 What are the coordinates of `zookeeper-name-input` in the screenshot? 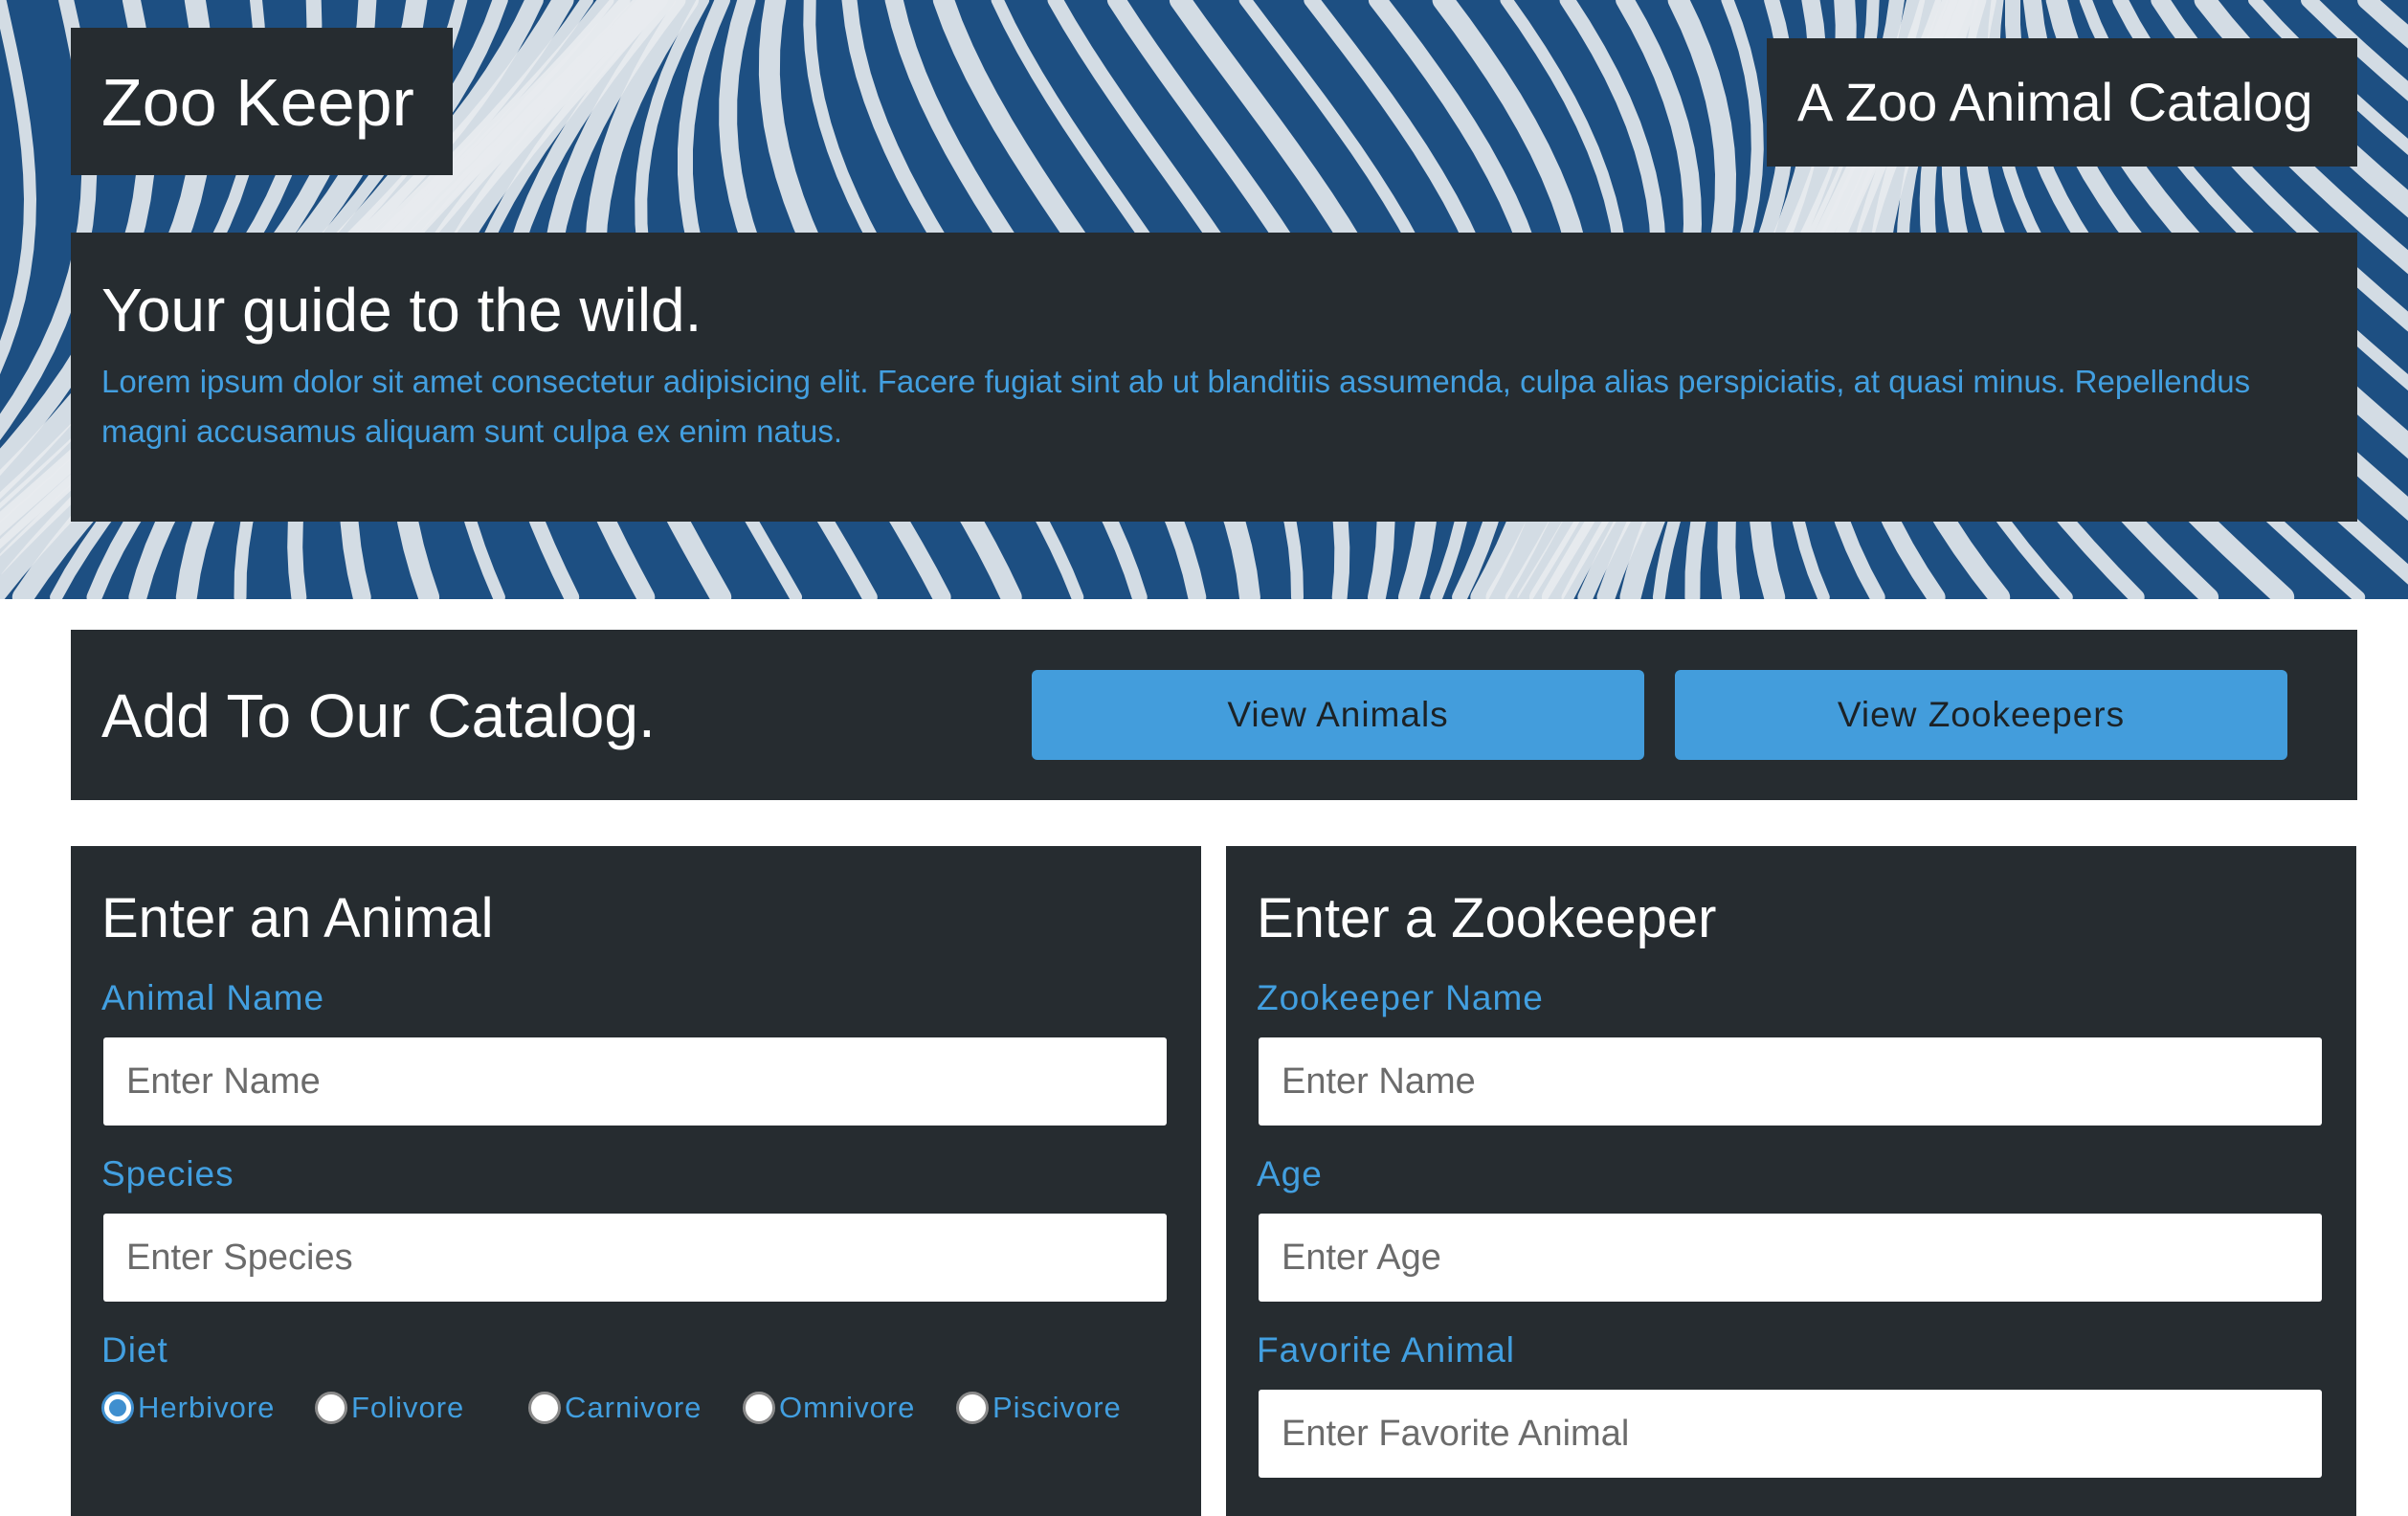 It's located at (1791, 1081).